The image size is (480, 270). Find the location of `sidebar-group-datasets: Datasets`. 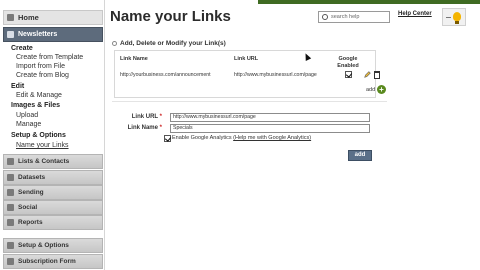

sidebar-group-datasets: Datasets is located at coordinates (53, 177).